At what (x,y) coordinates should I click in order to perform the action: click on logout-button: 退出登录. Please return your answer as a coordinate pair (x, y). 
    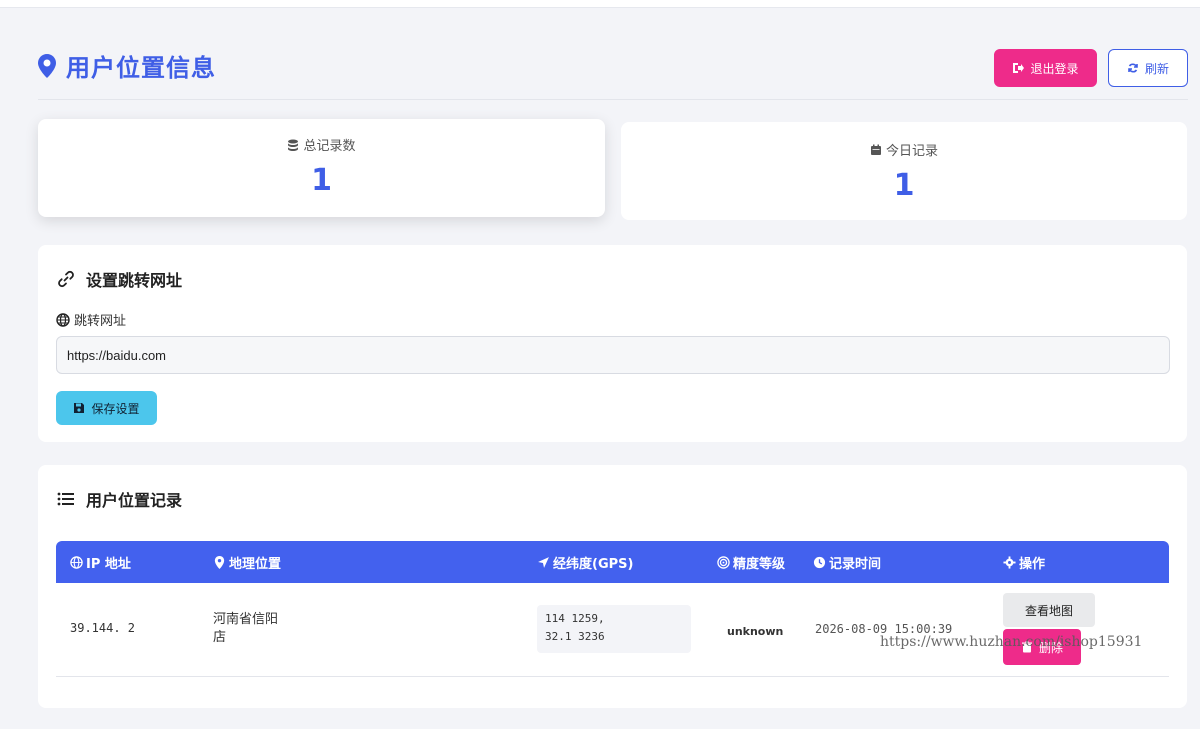
    Looking at the image, I should click on (1045, 68).